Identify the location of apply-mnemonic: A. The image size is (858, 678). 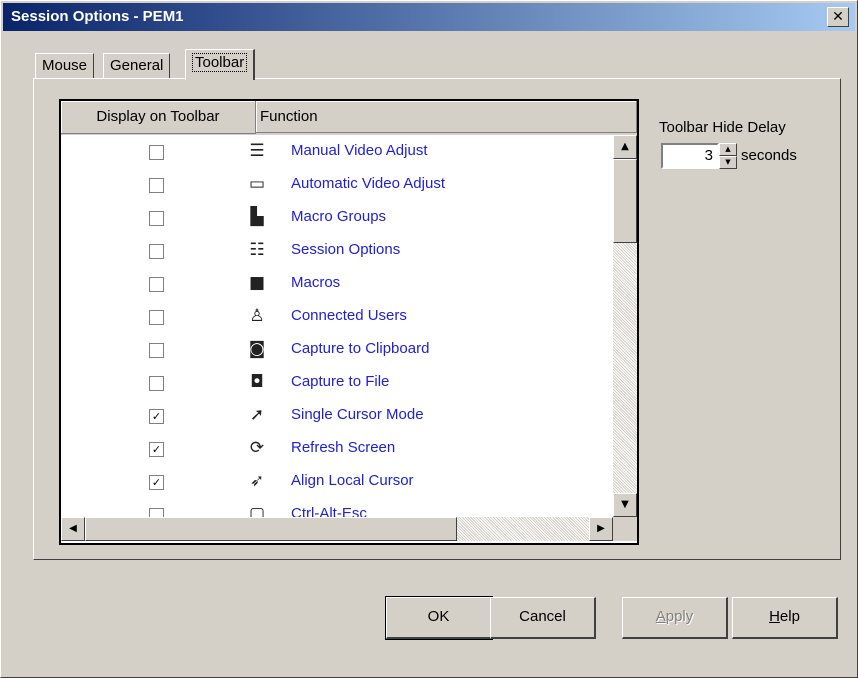
(660, 616).